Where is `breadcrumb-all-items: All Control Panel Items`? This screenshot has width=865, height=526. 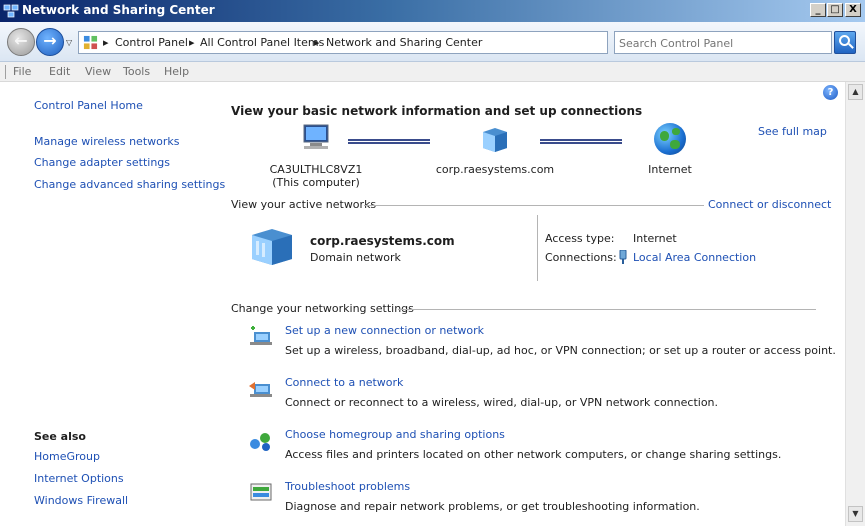
breadcrumb-all-items: All Control Panel Items is located at coordinates (262, 42).